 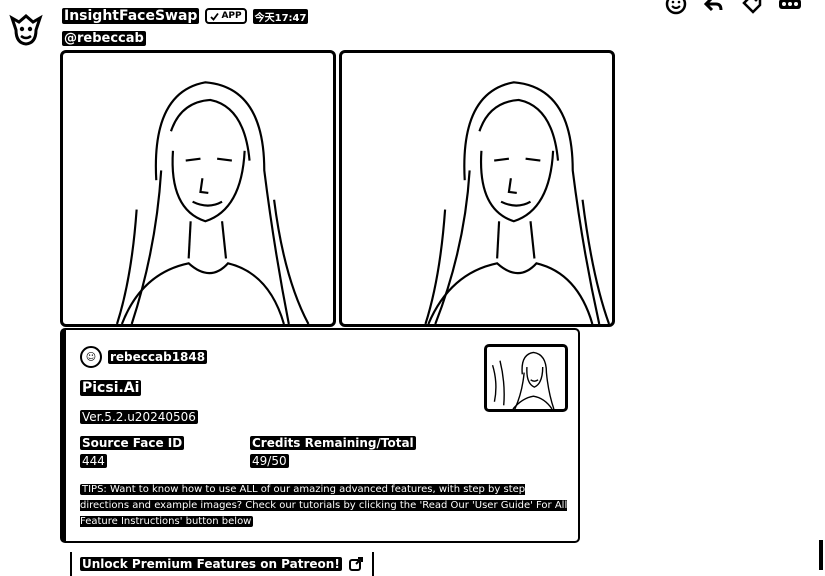 I want to click on embed-author: ☺ rebeccab1848, so click(x=144, y=357).